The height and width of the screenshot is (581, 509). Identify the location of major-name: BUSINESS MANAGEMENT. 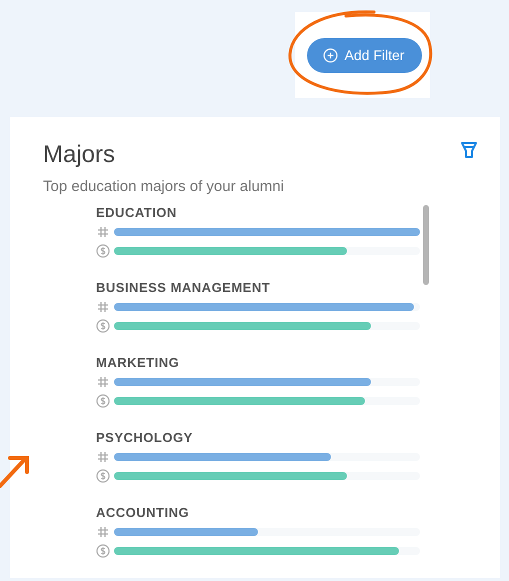
(184, 288).